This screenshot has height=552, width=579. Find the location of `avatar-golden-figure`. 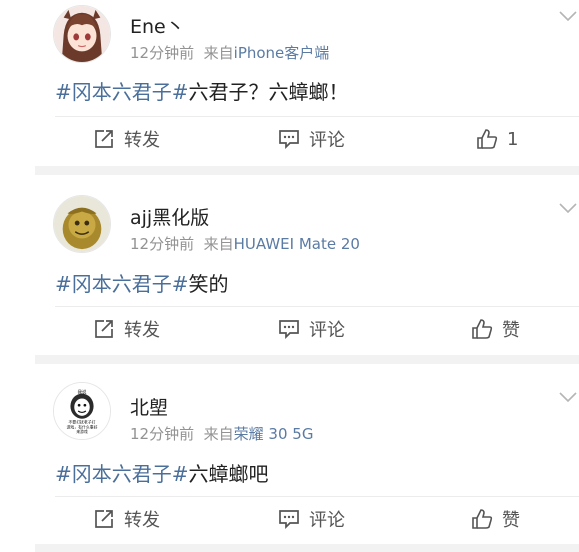

avatar-golden-figure is located at coordinates (82, 224).